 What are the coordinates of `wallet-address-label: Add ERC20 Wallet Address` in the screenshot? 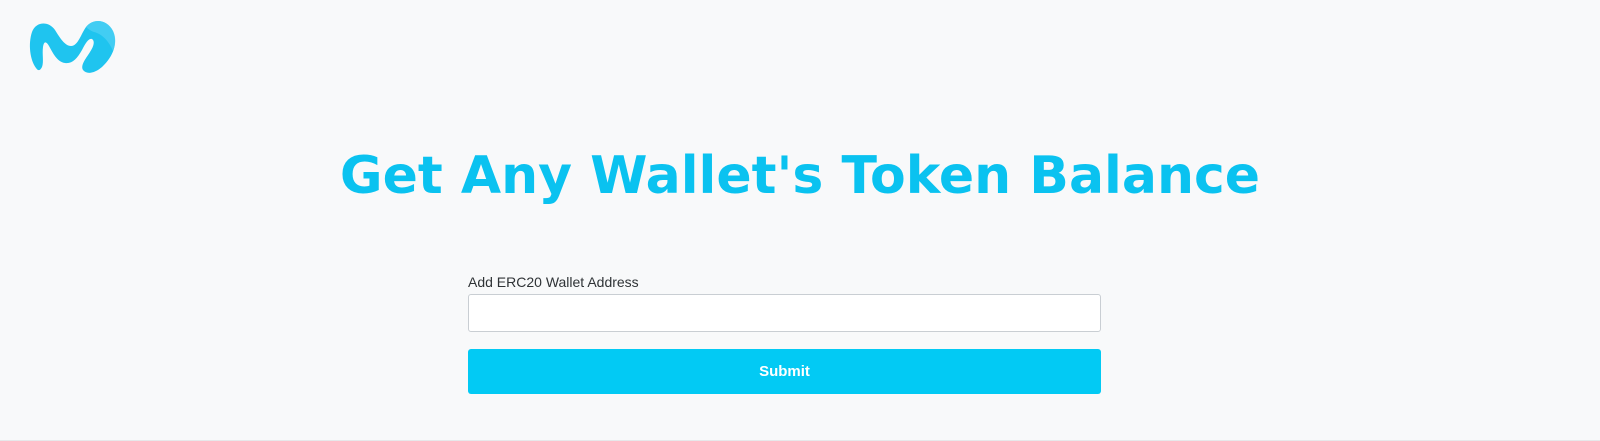 It's located at (553, 282).